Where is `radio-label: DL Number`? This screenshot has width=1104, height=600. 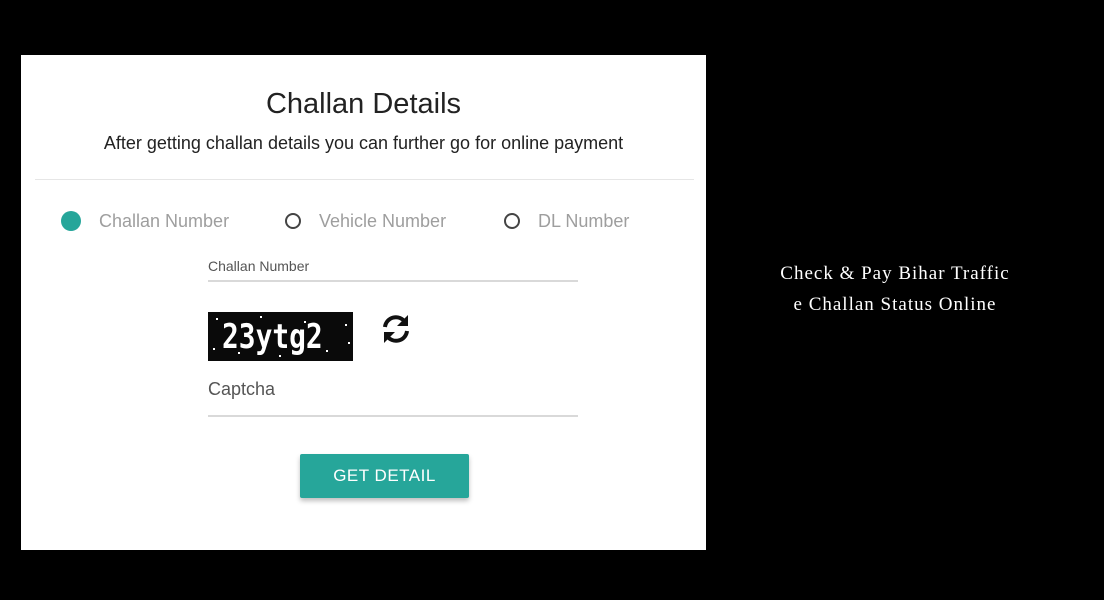 radio-label: DL Number is located at coordinates (584, 220).